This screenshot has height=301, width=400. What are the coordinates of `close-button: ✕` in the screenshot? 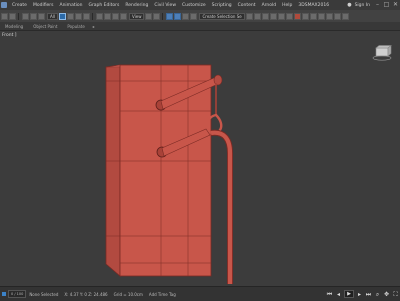 It's located at (395, 5).